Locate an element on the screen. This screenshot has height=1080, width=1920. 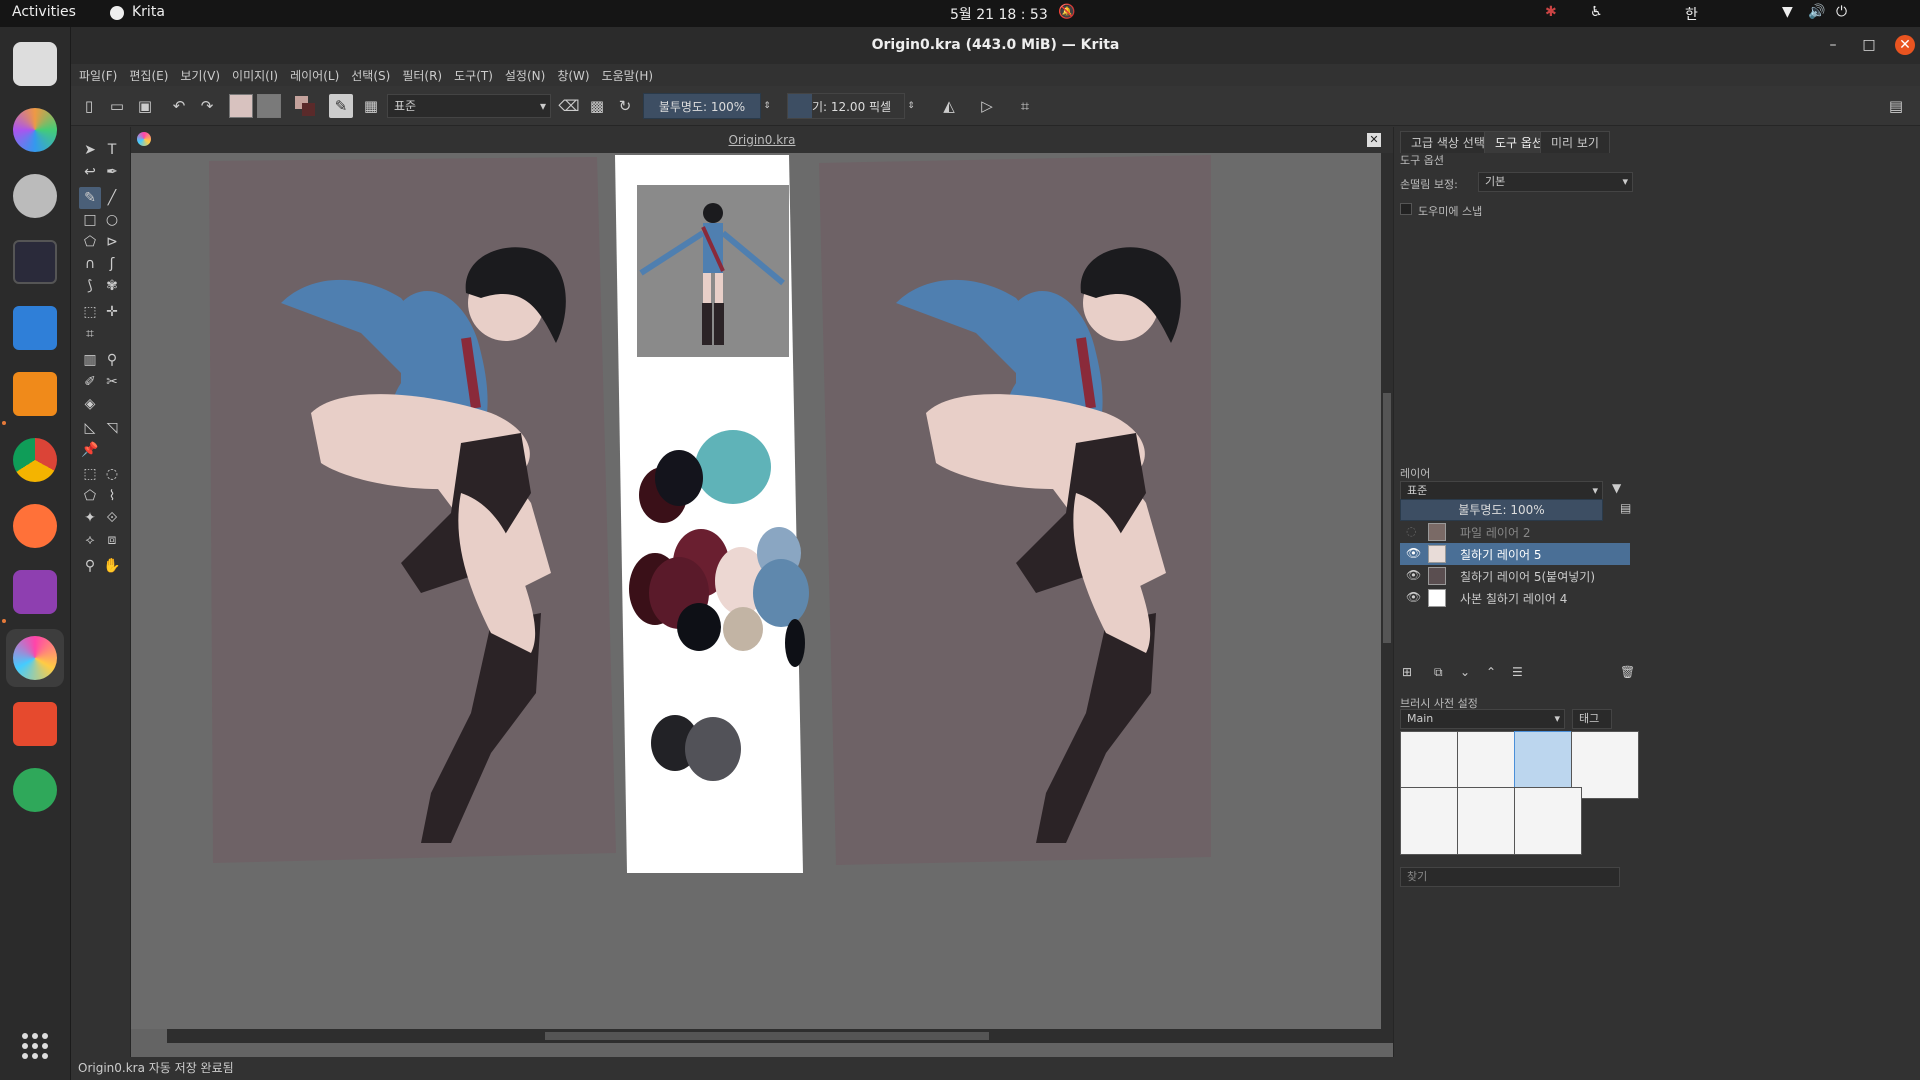
rect-select-icon: ⬚ is located at coordinates (90, 474).